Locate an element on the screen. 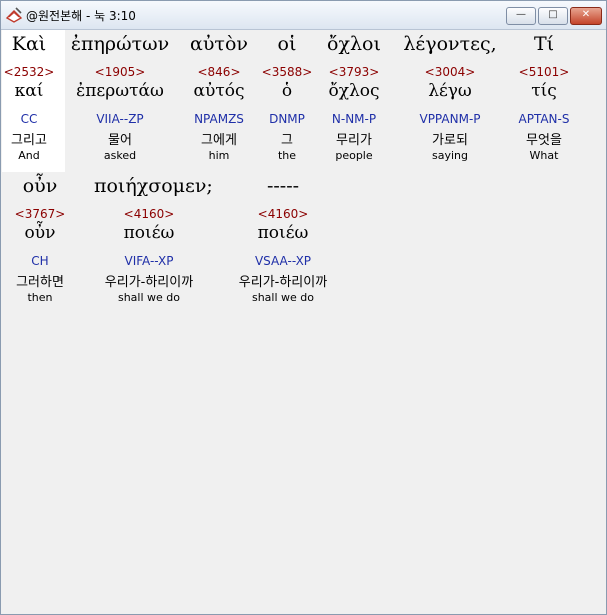  greek-word: ὄχλοι is located at coordinates (354, 44).